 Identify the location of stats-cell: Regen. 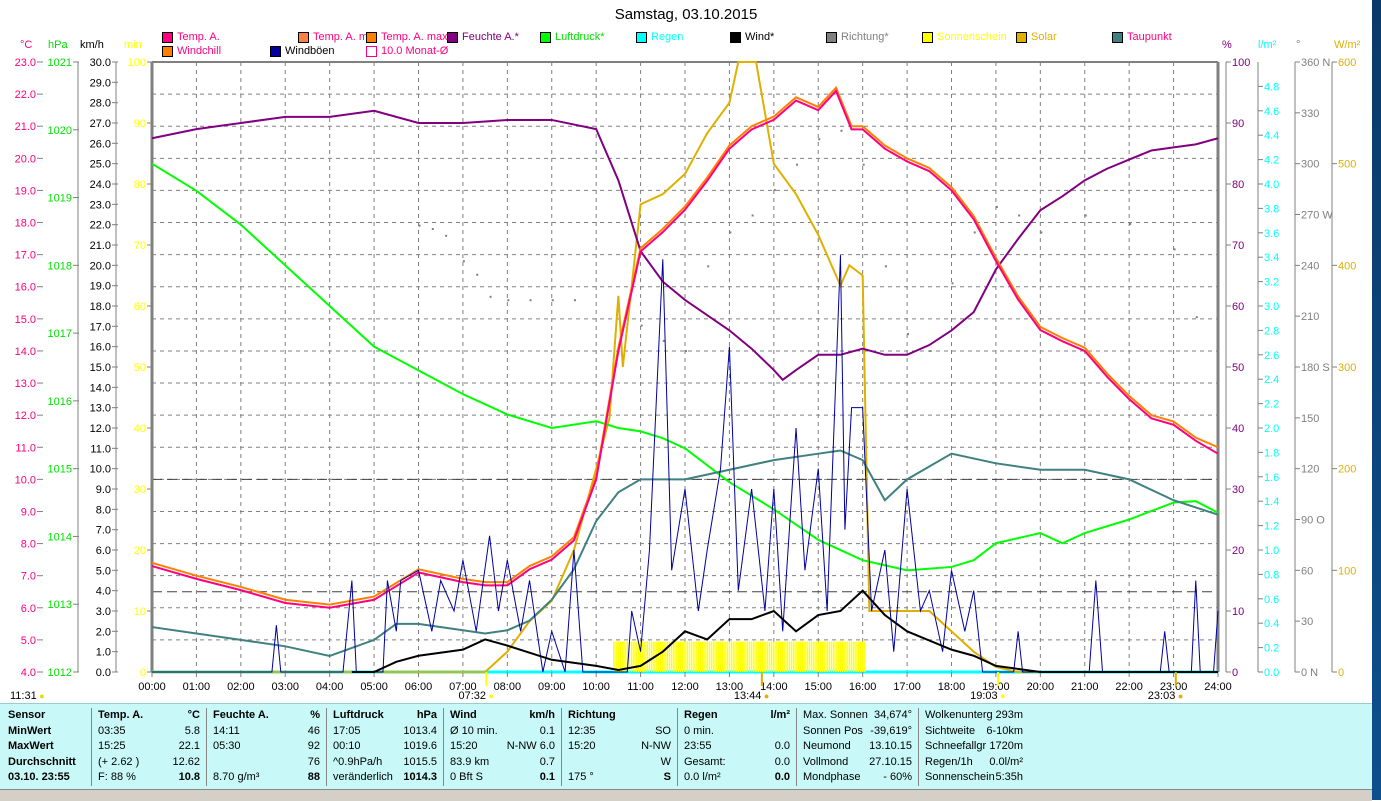
(701, 715).